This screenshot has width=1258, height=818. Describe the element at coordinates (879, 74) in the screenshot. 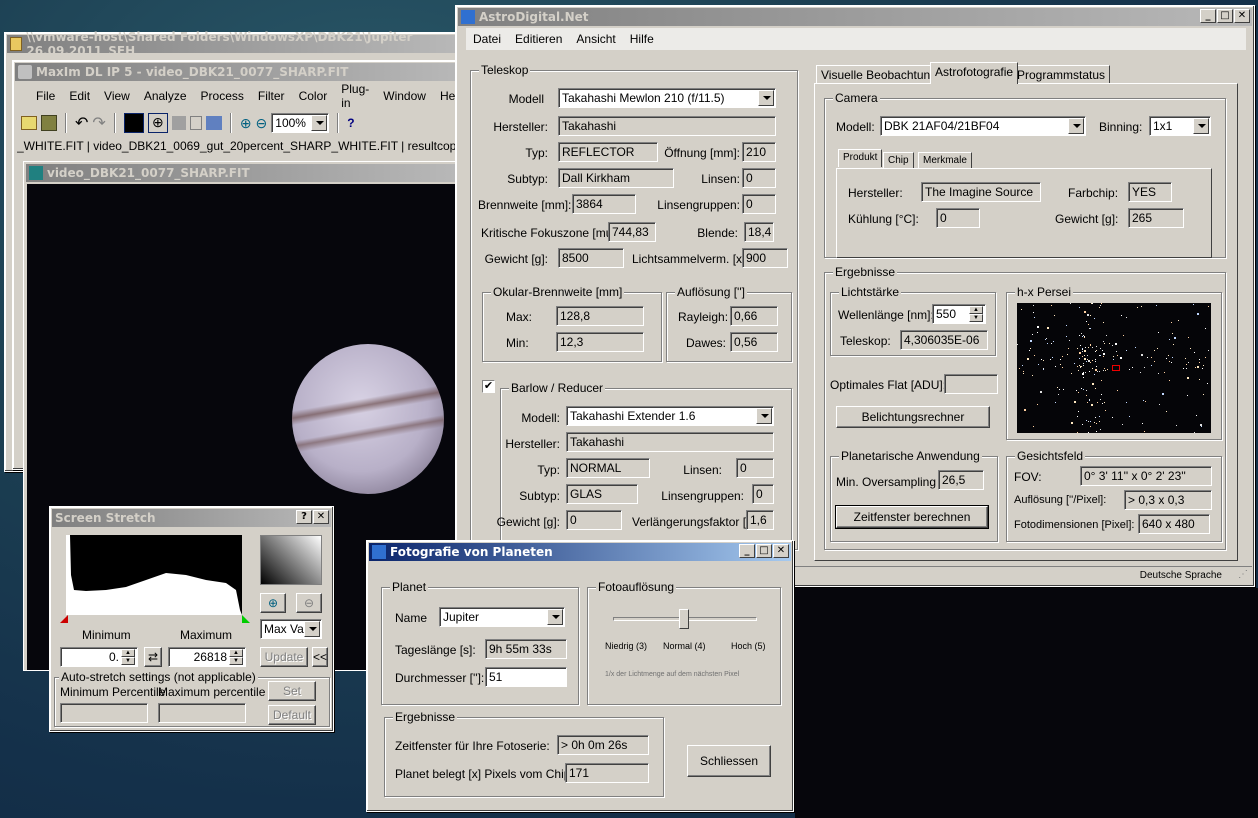

I see `tab-visuelle-beobachtung: Visuelle Beobachtung` at that location.